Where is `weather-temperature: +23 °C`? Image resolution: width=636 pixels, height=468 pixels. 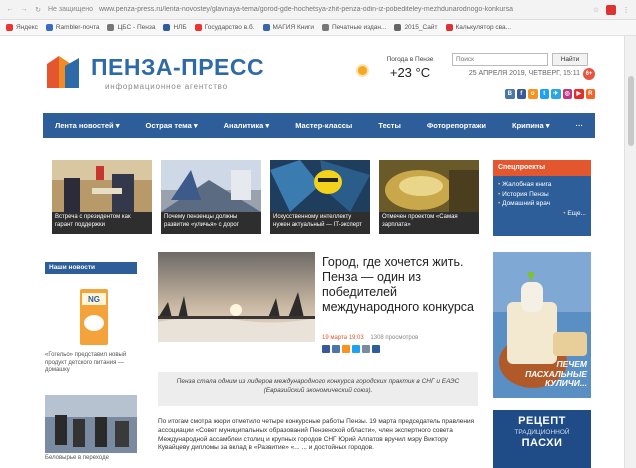
weather-temperature: +23 °C is located at coordinates (410, 72).